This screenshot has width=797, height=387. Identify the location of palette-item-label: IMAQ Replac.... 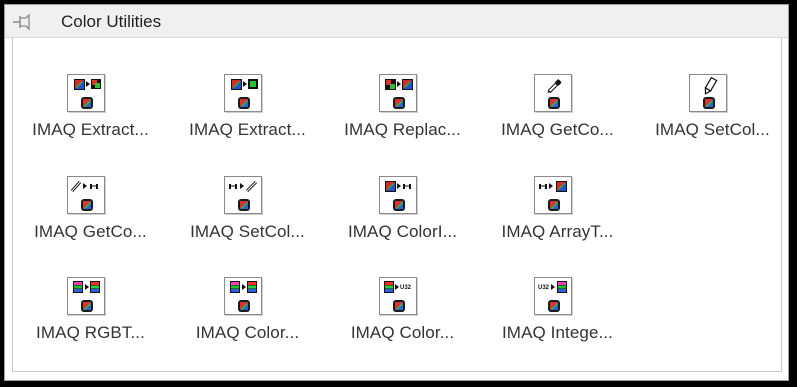
(402, 129).